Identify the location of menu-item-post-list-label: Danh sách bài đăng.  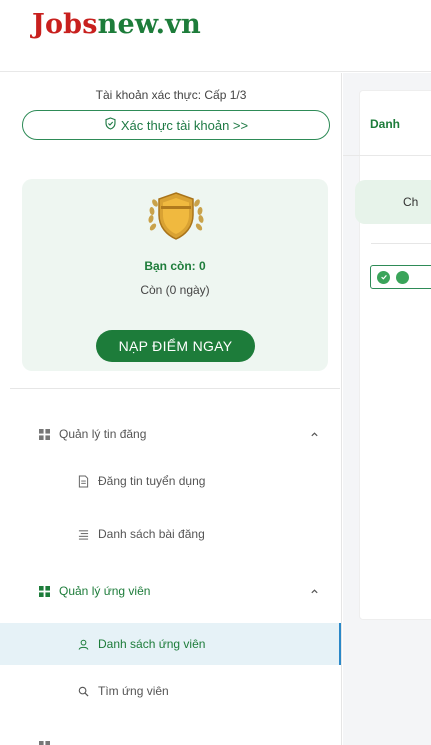
(151, 534).